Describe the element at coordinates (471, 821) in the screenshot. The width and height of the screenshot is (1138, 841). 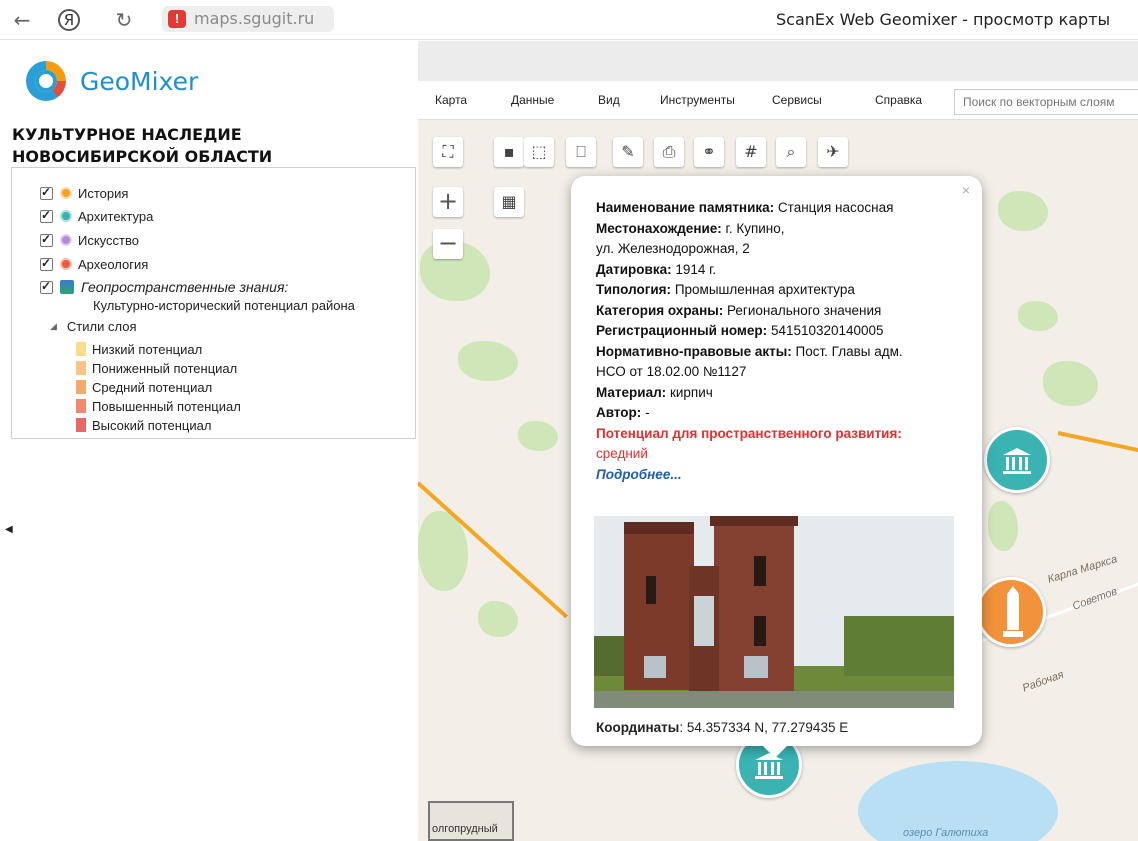
I see `minimap: олгопрудный` at that location.